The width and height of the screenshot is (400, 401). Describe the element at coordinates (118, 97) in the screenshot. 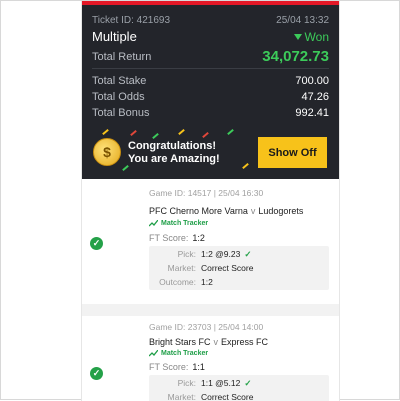

I see `total-odds-label: Total Odds` at that location.